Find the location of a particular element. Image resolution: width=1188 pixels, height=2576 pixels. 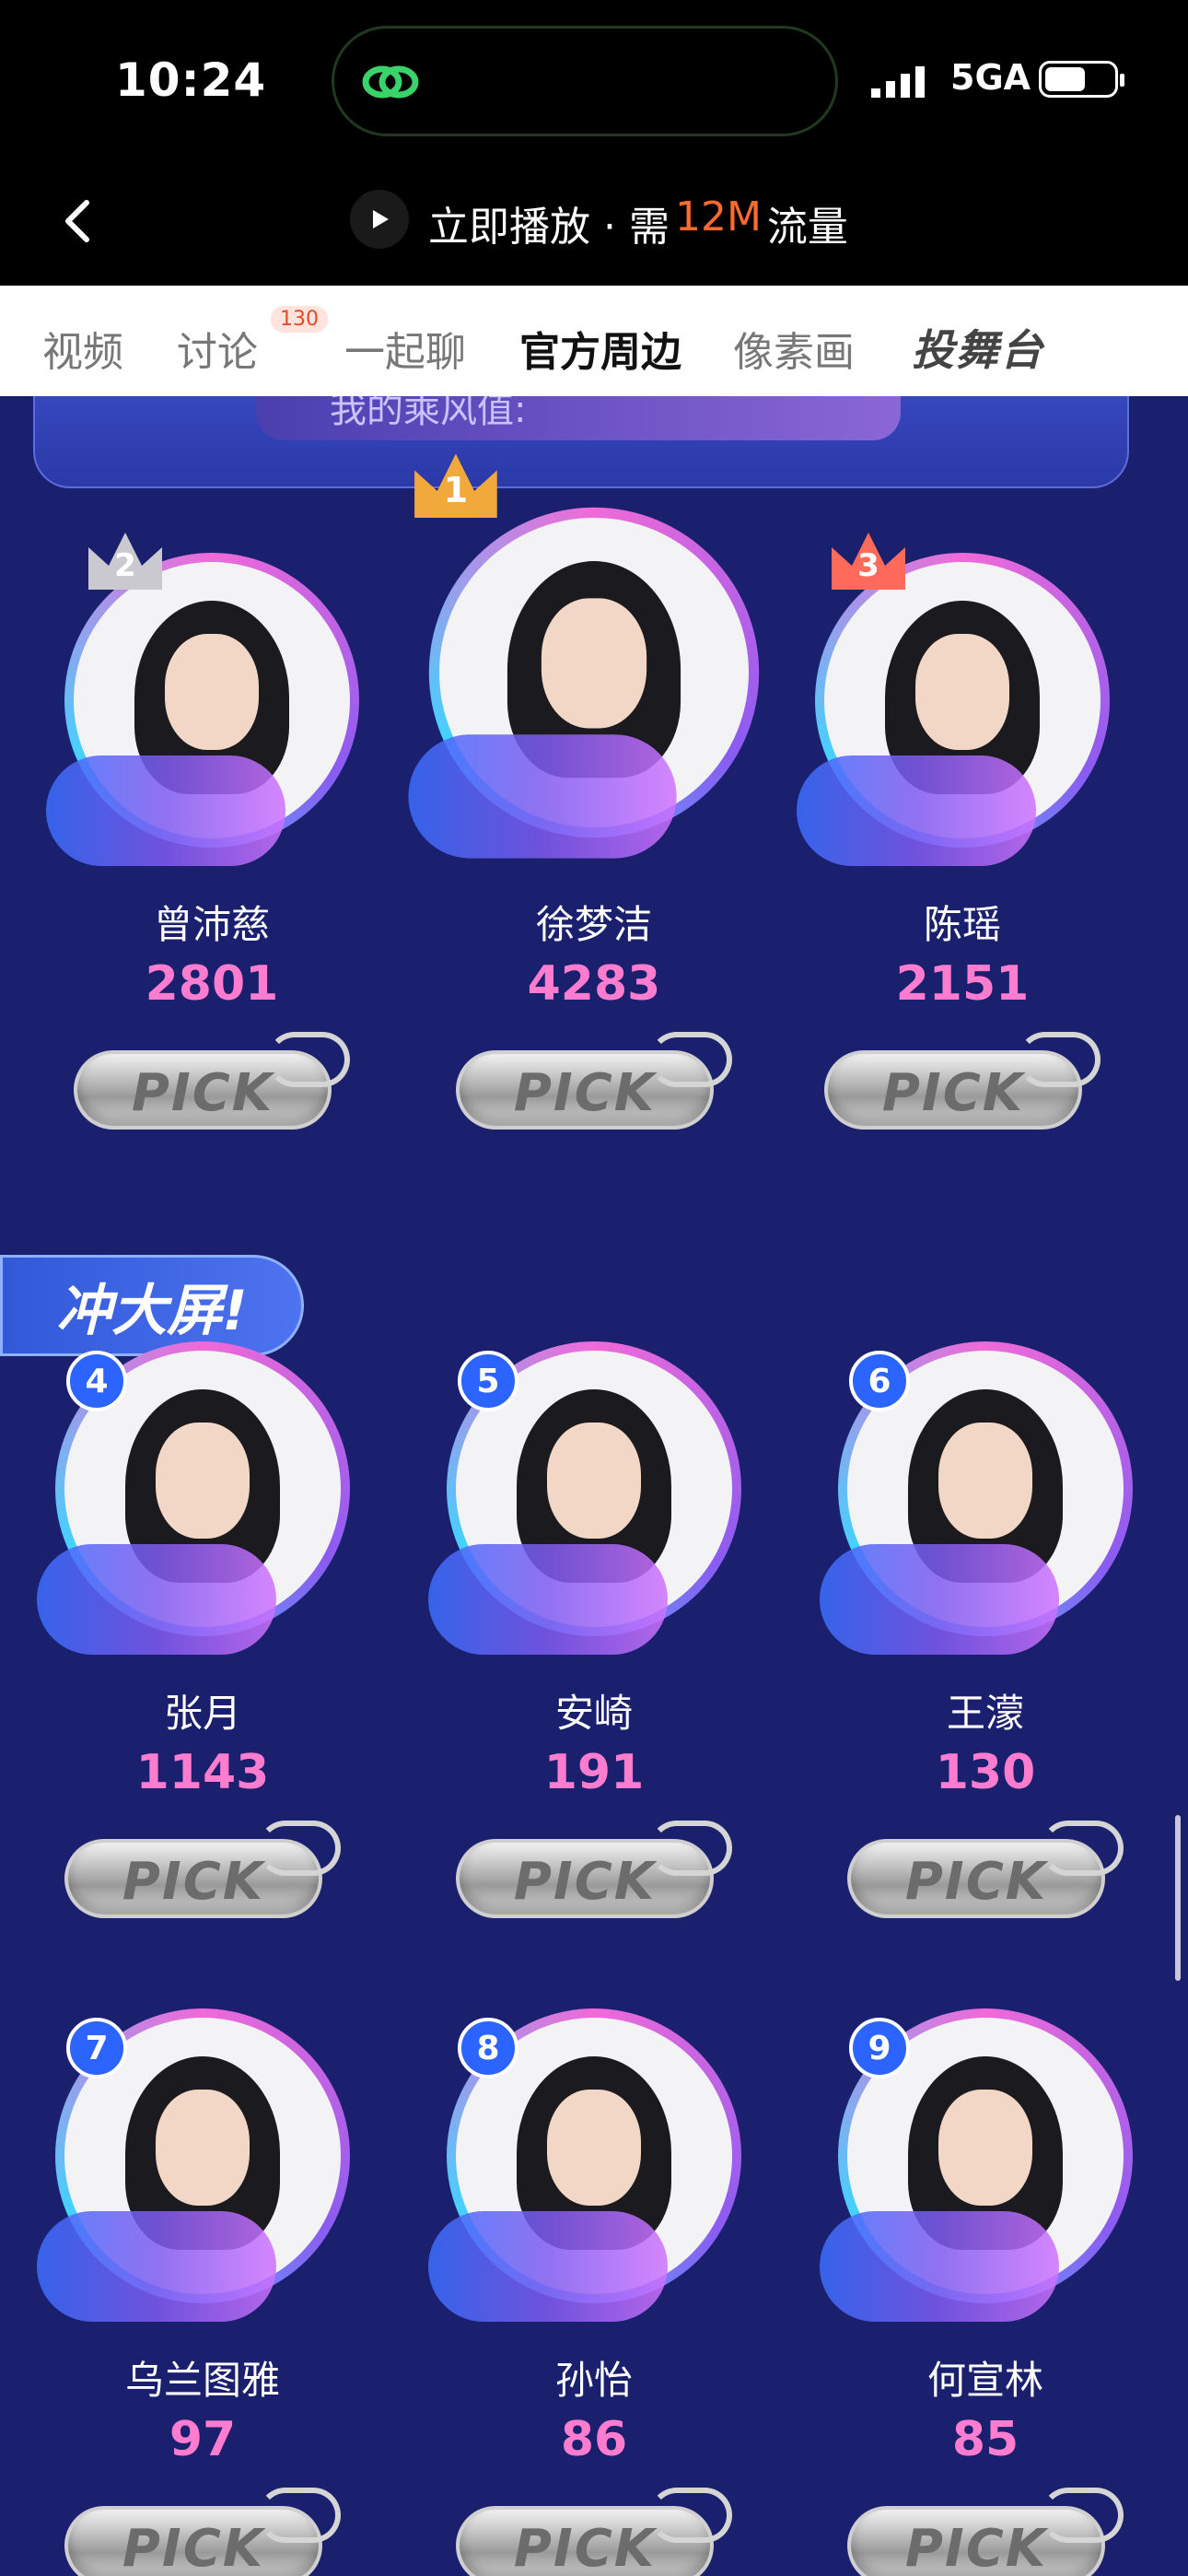

play-icon is located at coordinates (381, 219).